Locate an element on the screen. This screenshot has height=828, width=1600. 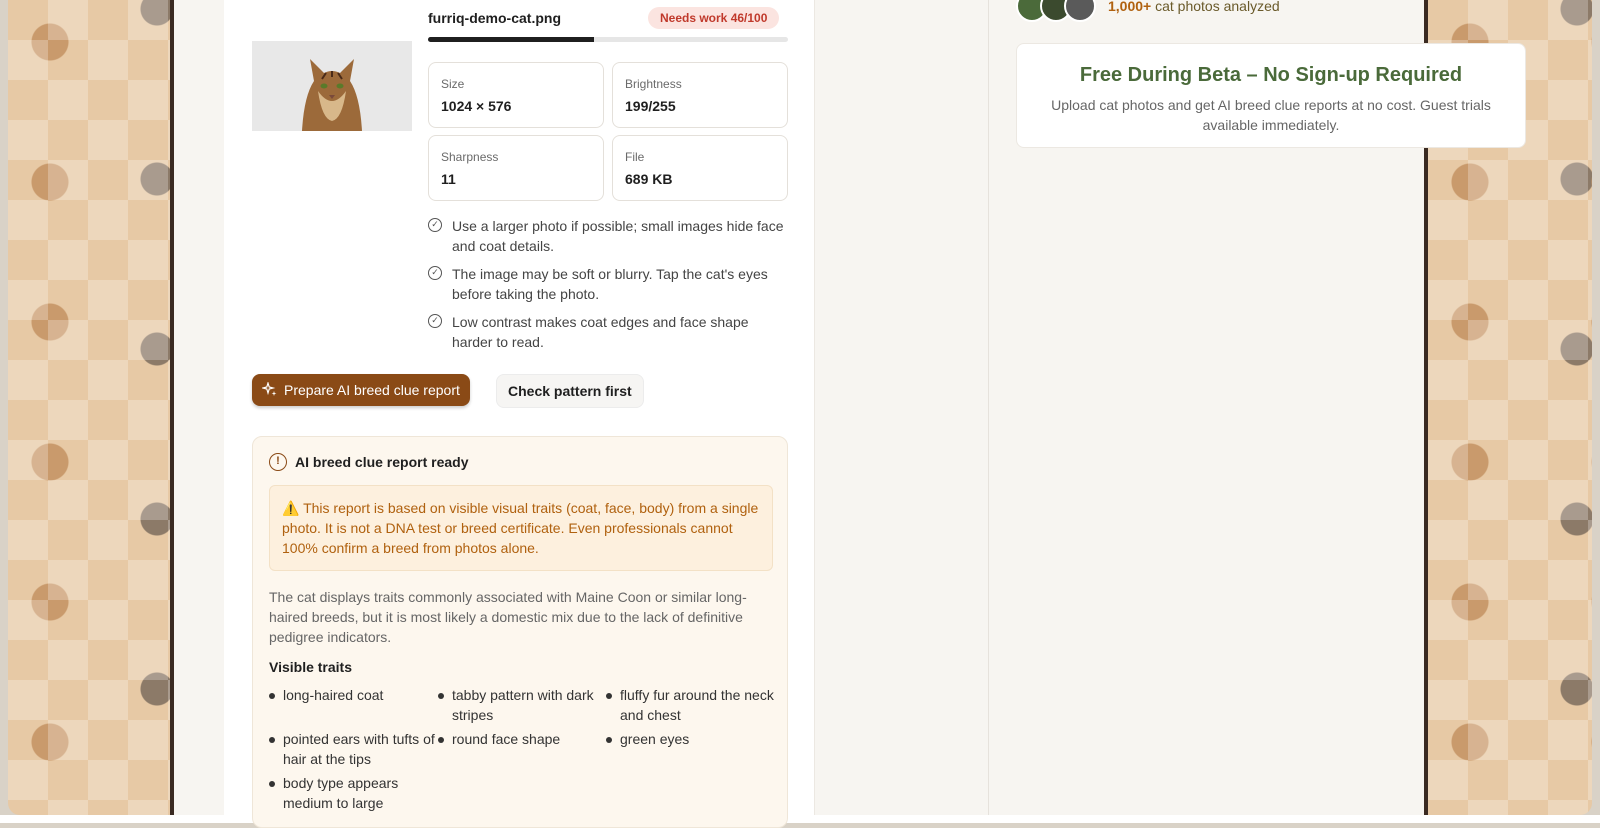
stat-label: Brightness is located at coordinates (653, 84).